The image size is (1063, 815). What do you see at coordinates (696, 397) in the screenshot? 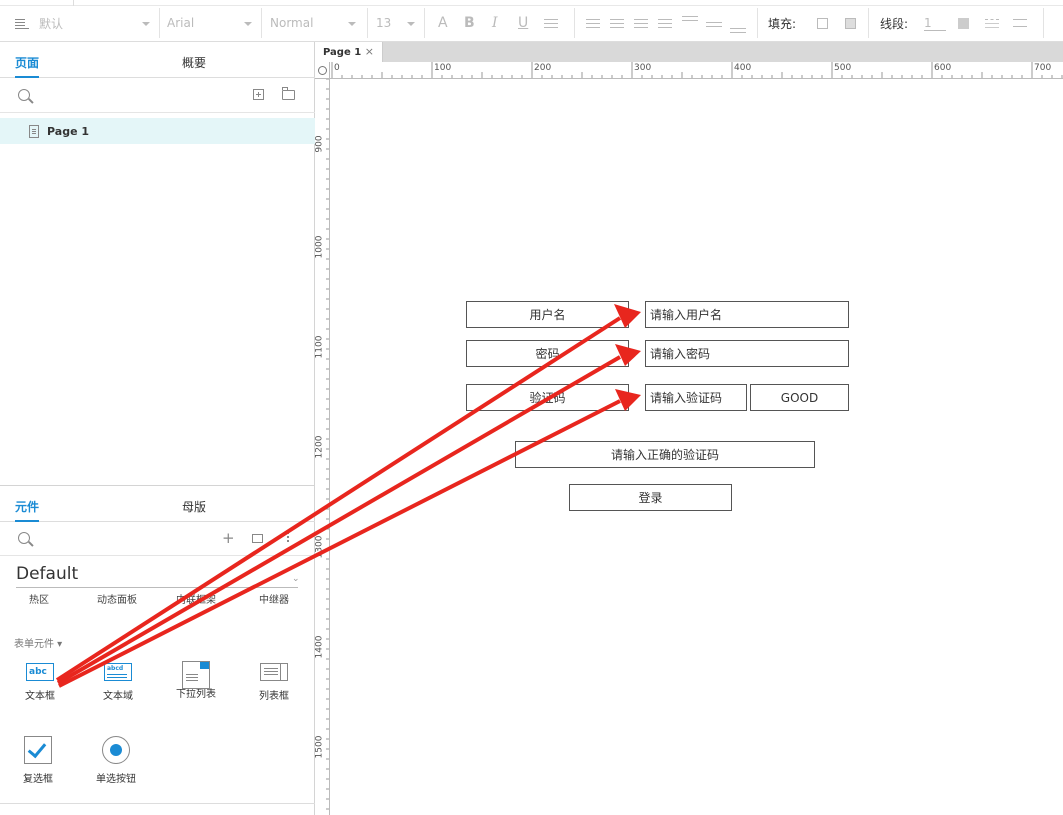
I see `captcha-input: 请输入验证码` at bounding box center [696, 397].